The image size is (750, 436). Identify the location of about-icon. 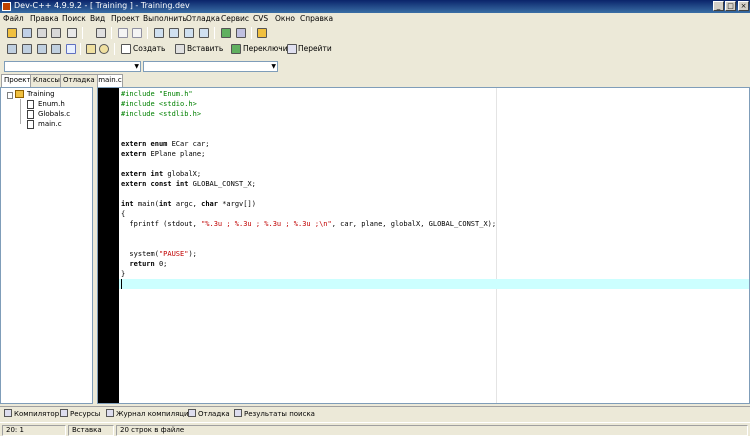
(104, 49).